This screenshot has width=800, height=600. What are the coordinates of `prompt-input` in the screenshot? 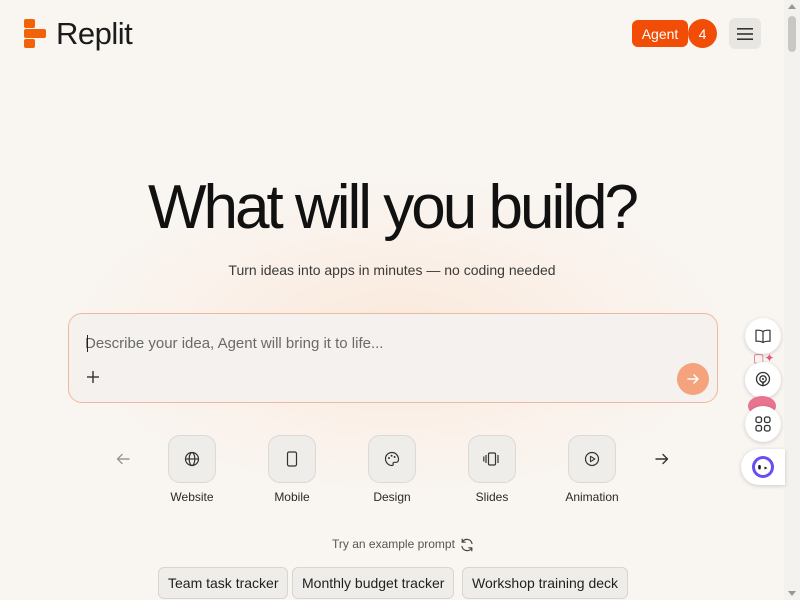 It's located at (385, 343).